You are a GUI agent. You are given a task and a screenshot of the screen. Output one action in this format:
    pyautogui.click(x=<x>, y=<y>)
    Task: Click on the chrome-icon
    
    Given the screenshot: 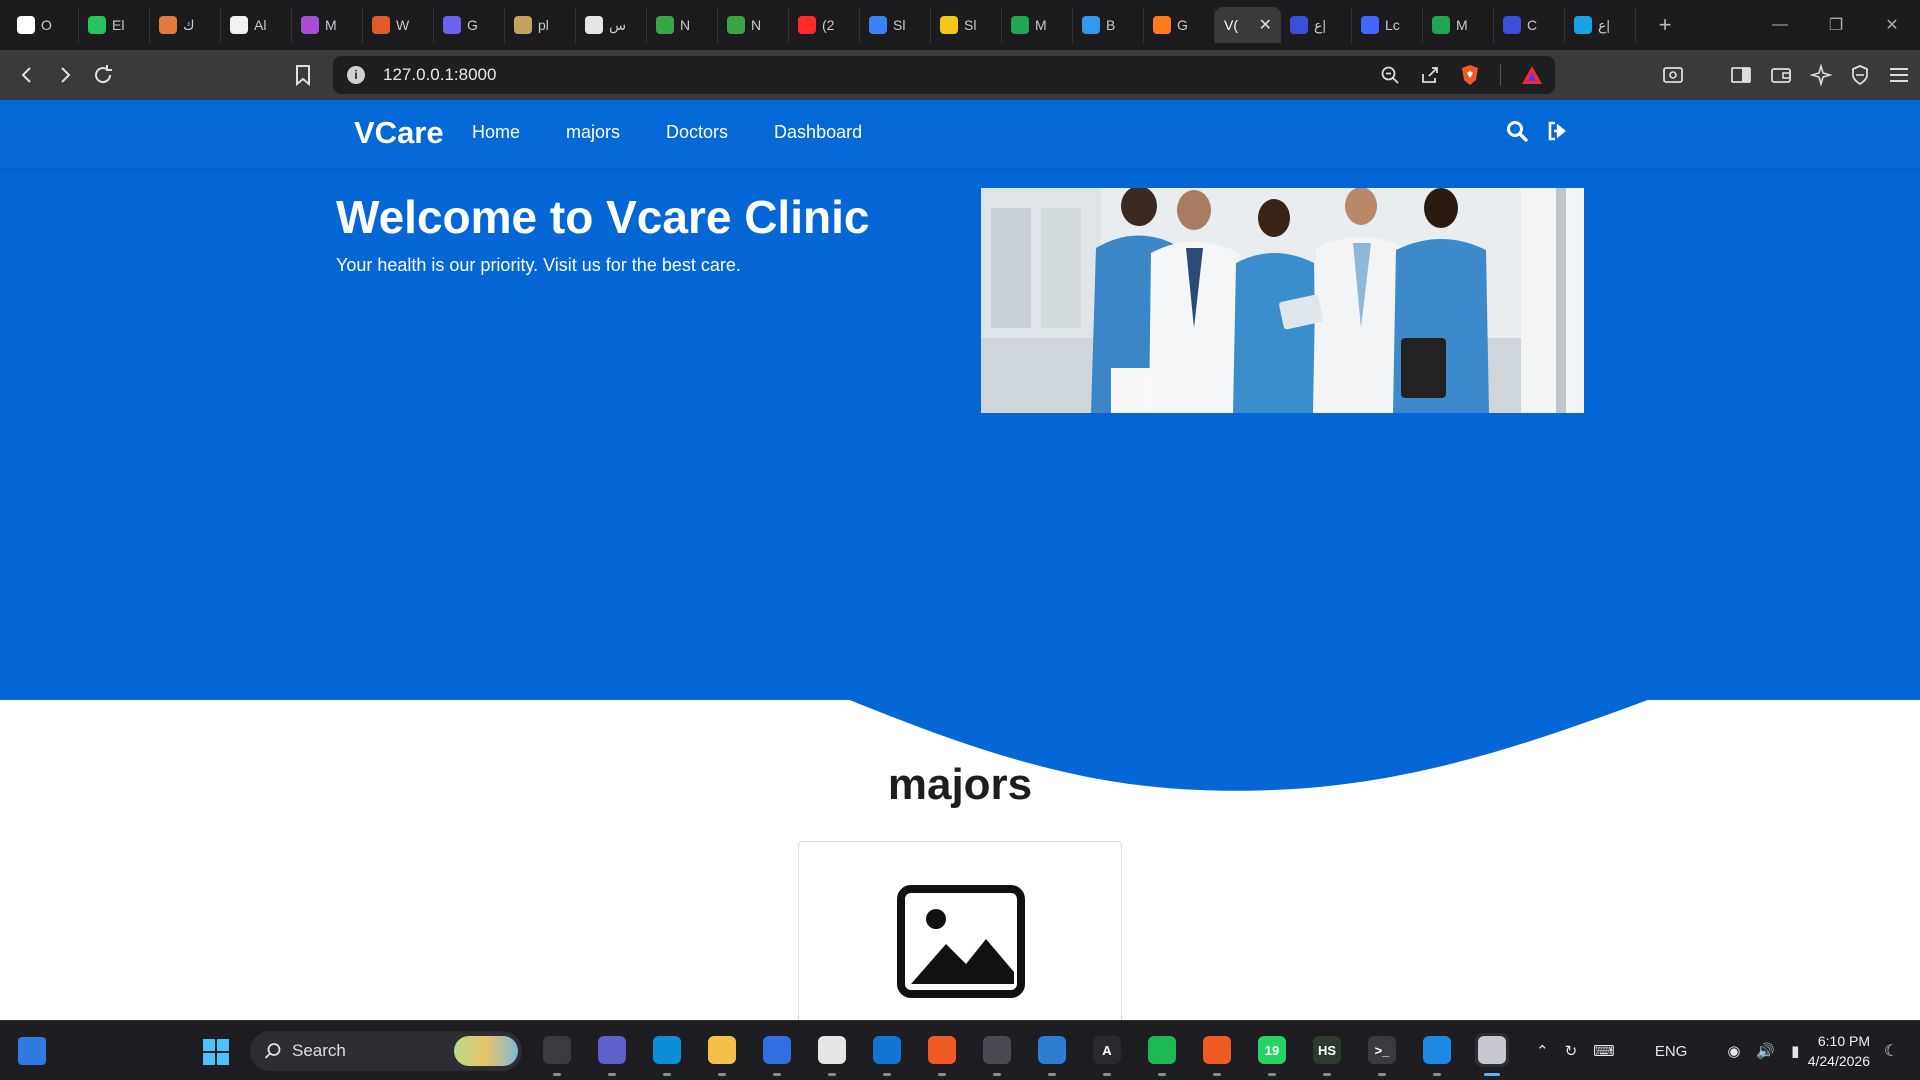 What is the action you would take?
    pyautogui.click(x=832, y=1050)
    